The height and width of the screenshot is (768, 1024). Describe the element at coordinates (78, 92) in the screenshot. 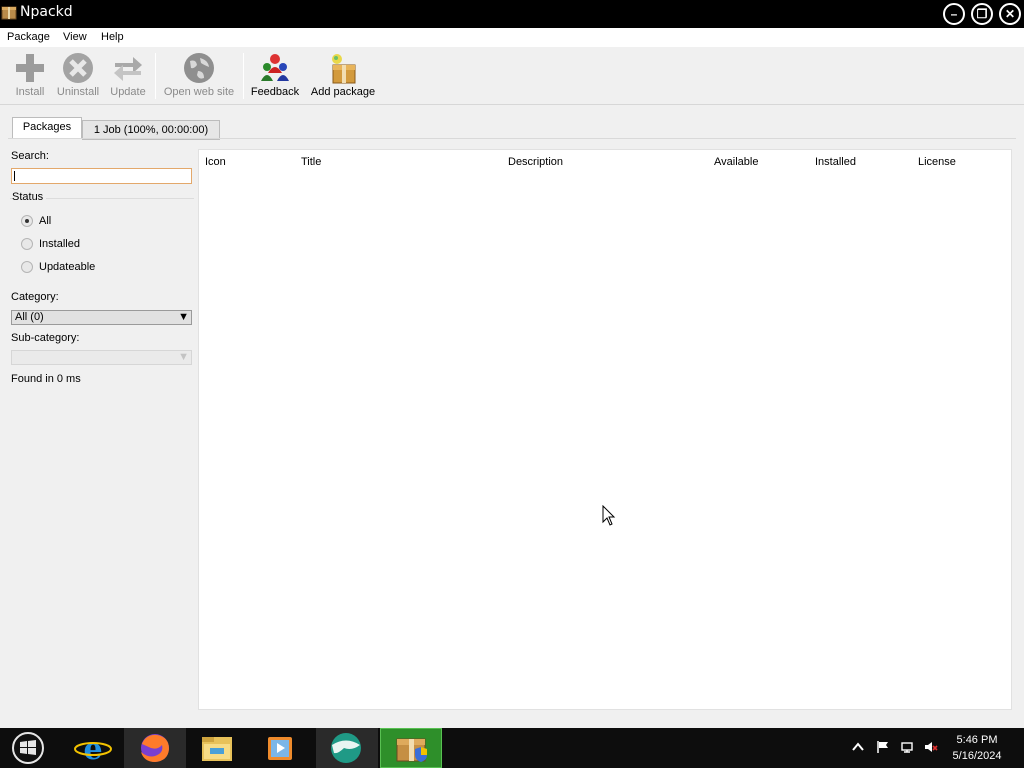

I see `uninstall-label: Uninstall` at that location.